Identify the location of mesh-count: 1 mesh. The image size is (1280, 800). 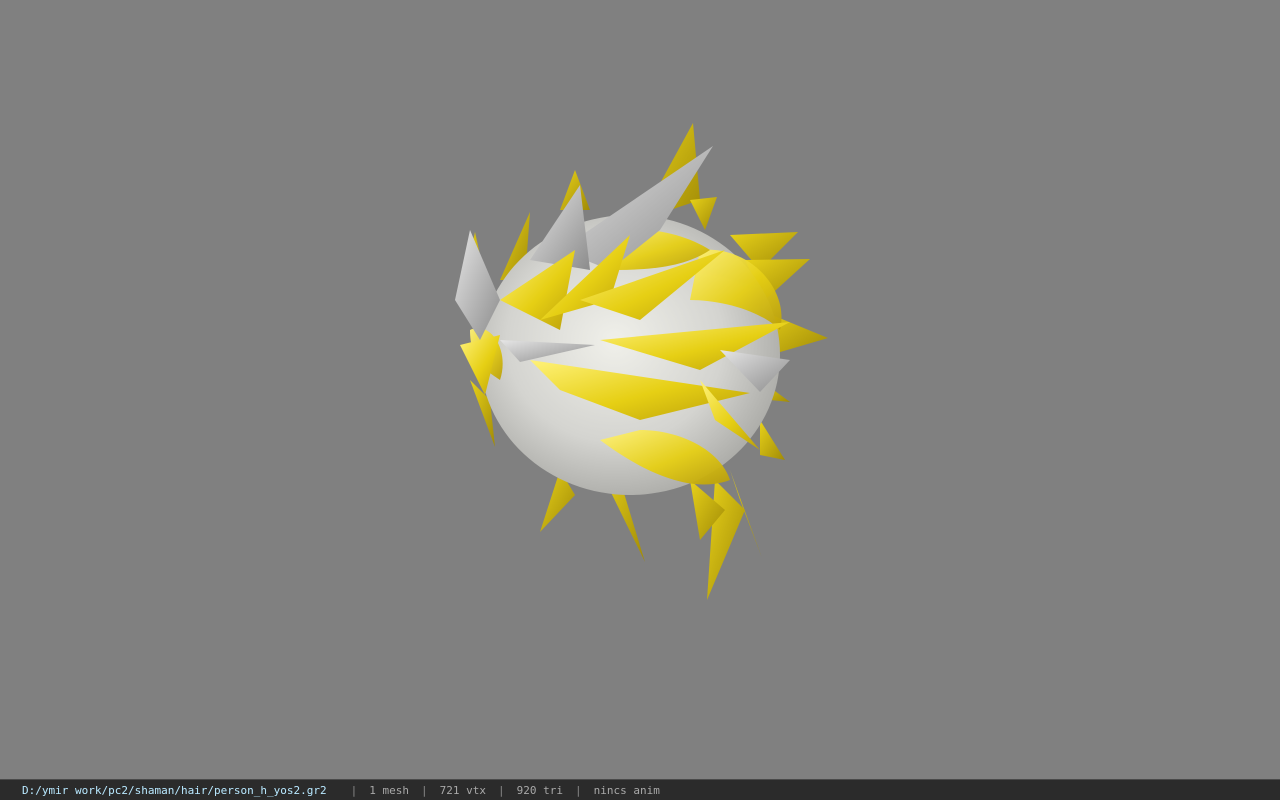
(389, 790).